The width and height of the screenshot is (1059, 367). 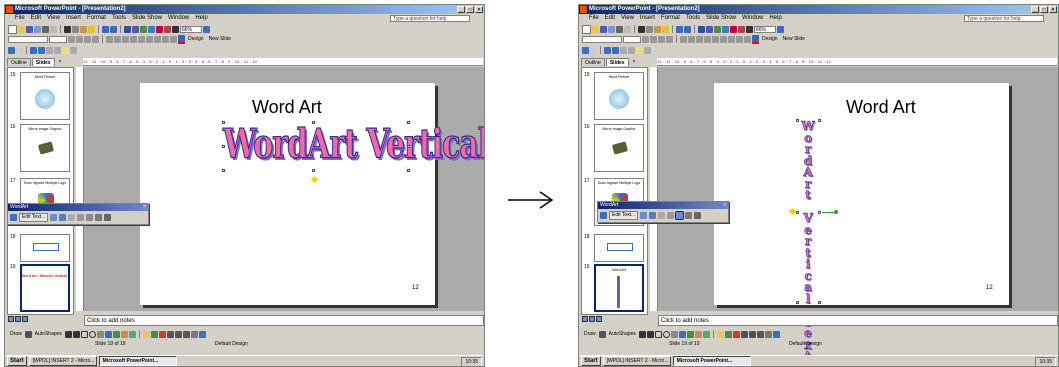 I want to click on arrow-icon, so click(x=650, y=334).